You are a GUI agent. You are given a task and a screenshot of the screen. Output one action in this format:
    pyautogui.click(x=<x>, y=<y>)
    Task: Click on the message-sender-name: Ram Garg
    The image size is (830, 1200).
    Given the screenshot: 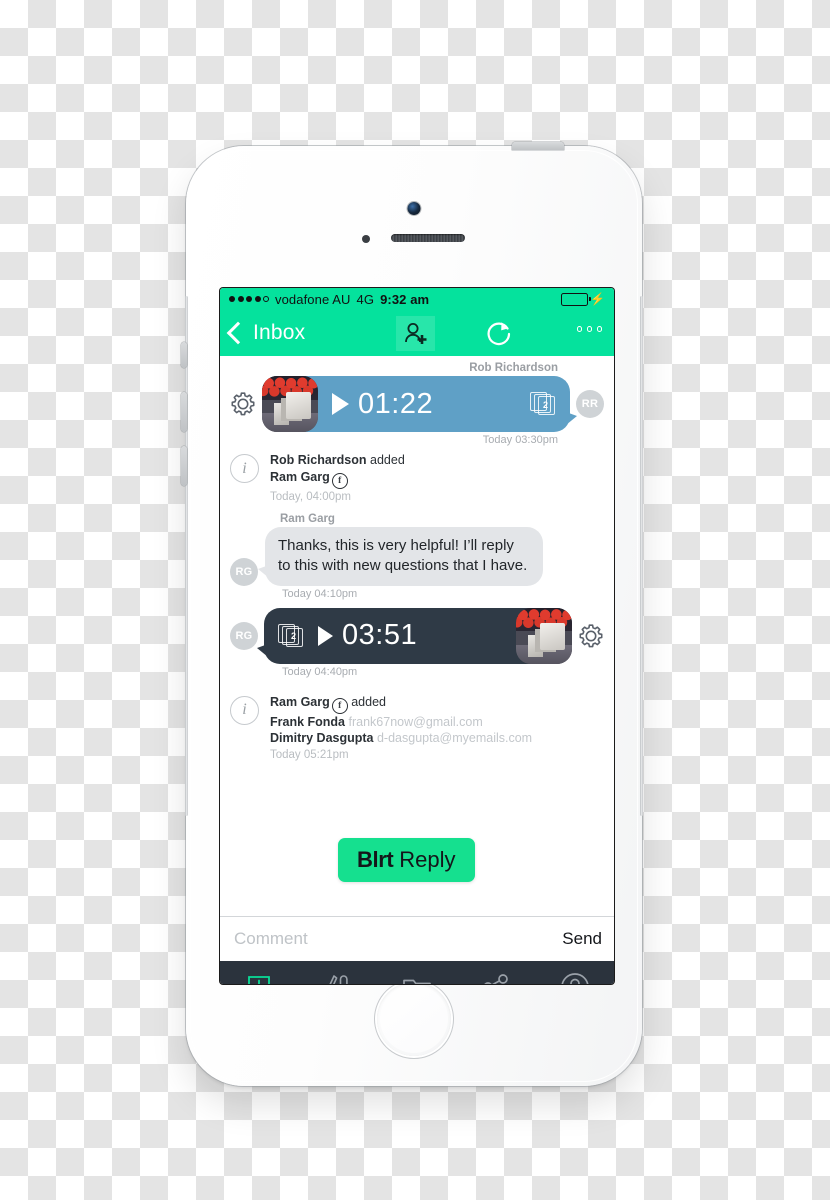 What is the action you would take?
    pyautogui.click(x=307, y=518)
    